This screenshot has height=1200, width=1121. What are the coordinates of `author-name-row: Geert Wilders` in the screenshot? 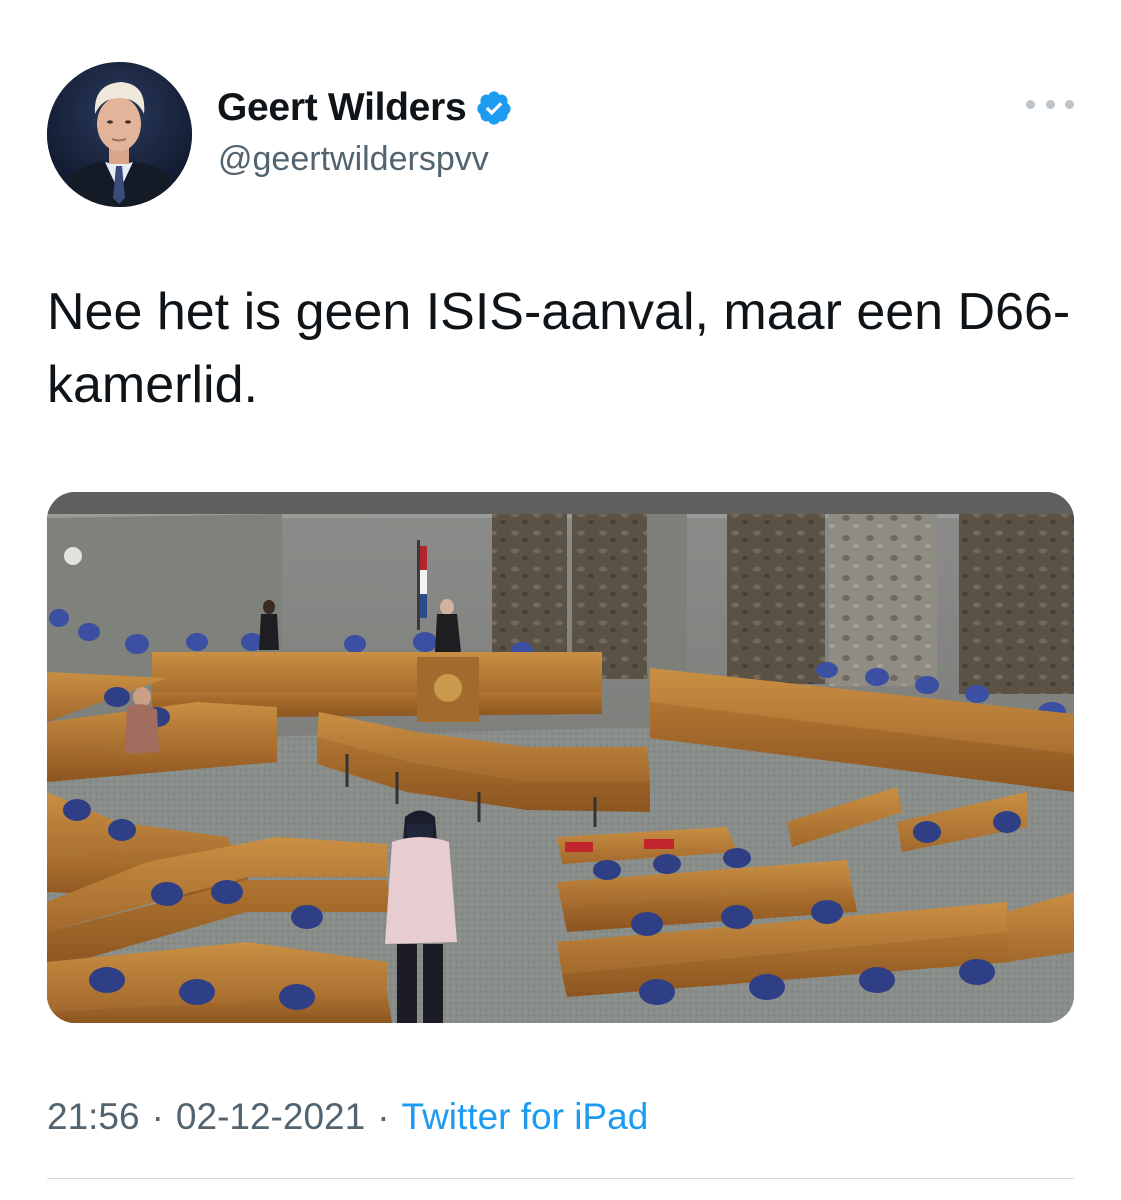 It's located at (365, 108).